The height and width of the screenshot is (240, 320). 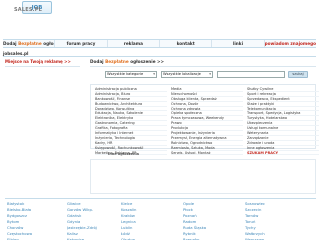 I want to click on nav-item-highlight: Bezpłatne, so click(x=30, y=43).